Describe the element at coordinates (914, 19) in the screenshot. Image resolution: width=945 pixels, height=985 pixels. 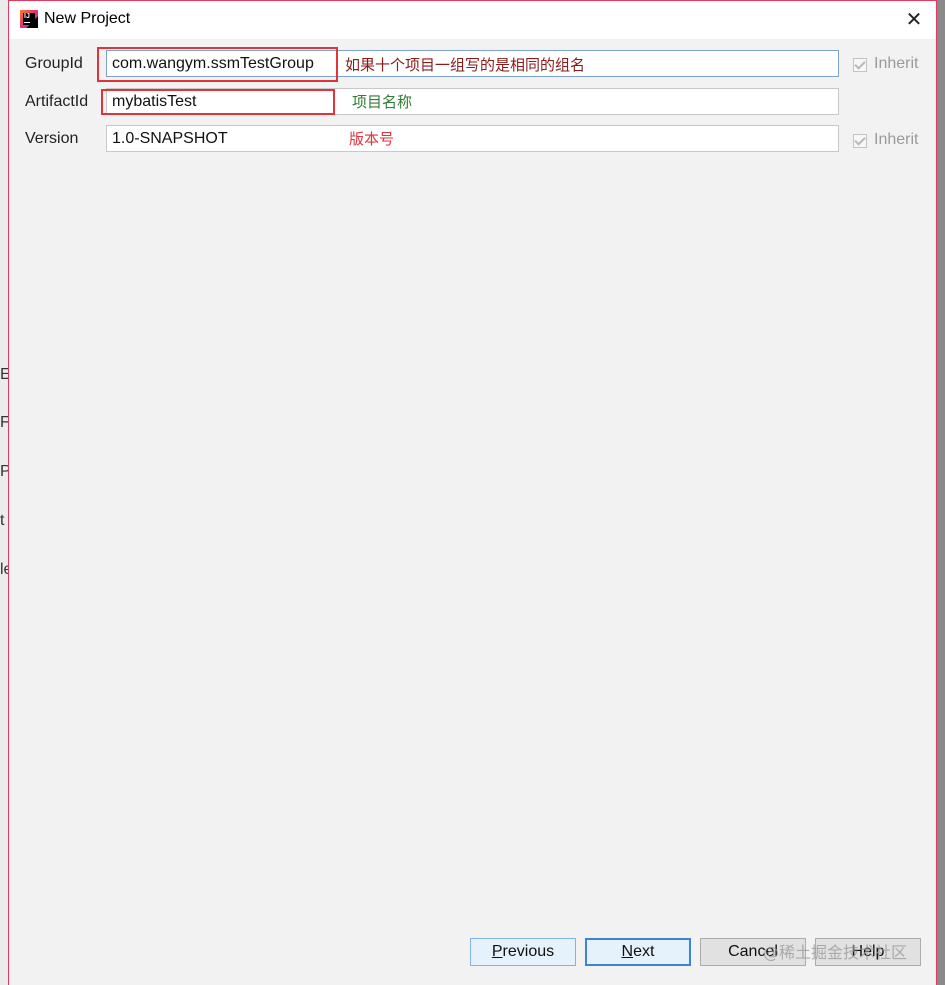
I see `close-icon: ✕` at that location.